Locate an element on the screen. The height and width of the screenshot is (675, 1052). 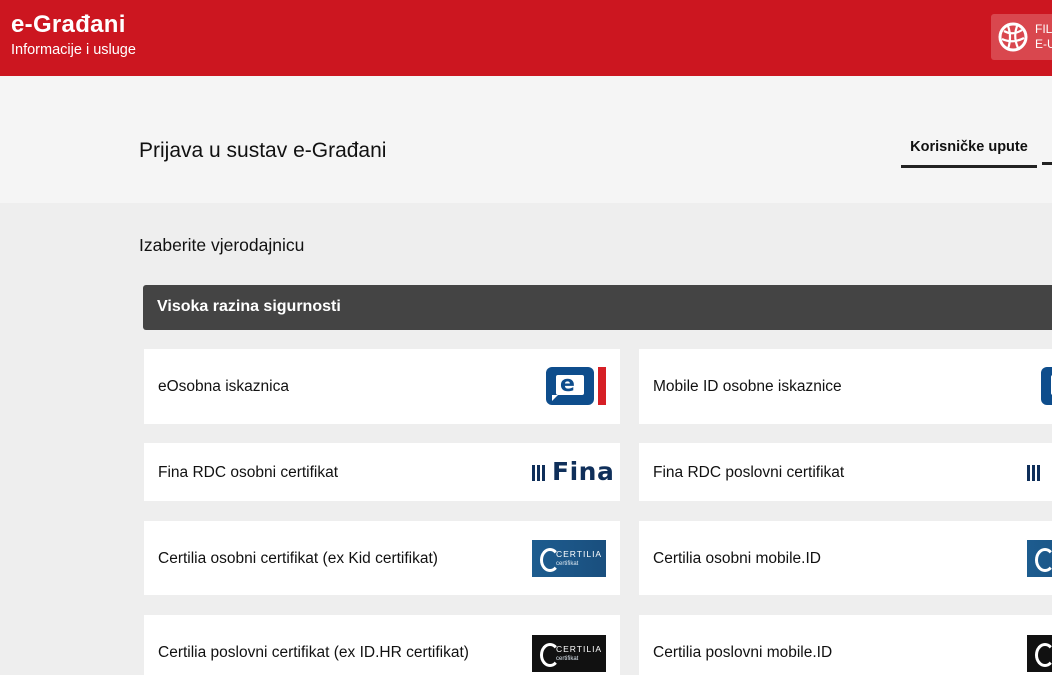
fina-logo is located at coordinates (1039, 472).